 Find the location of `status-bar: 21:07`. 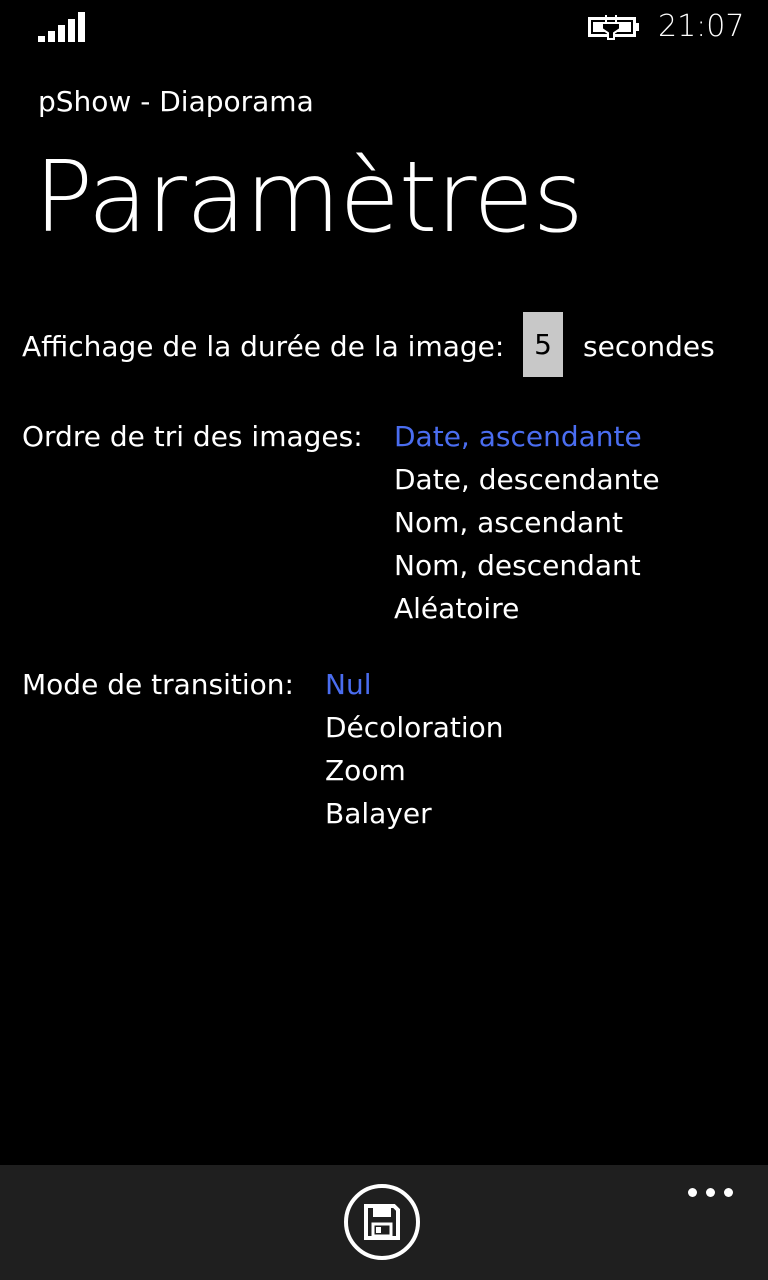

status-bar: 21:07 is located at coordinates (384, 28).